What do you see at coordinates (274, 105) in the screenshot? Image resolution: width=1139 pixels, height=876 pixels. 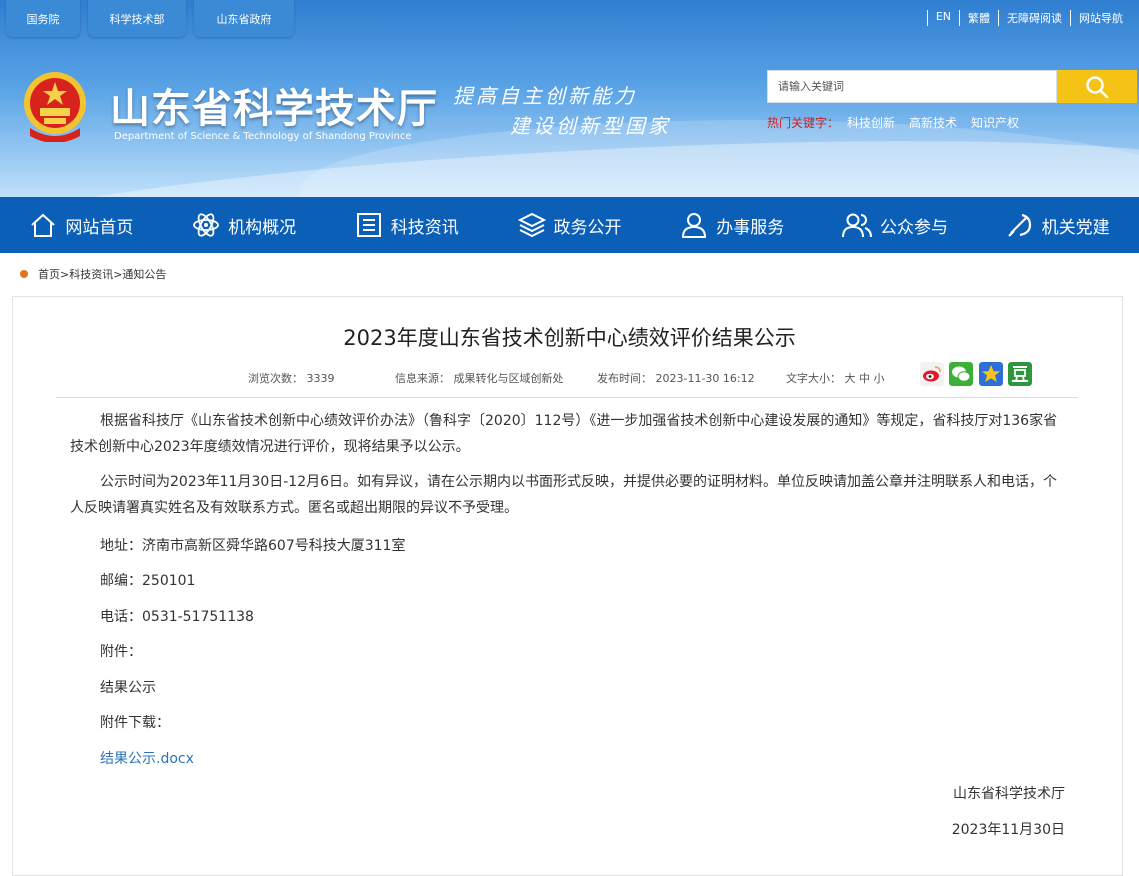 I see `site-title: 山东省科学技术厅` at bounding box center [274, 105].